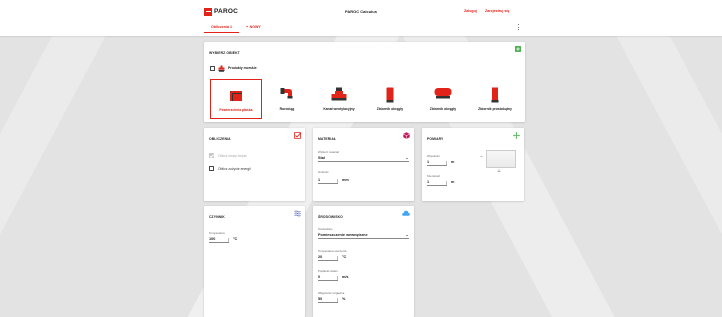 The height and width of the screenshot is (317, 722). I want to click on environment-select: Pomieszczenie wewnętrzne, so click(363, 236).